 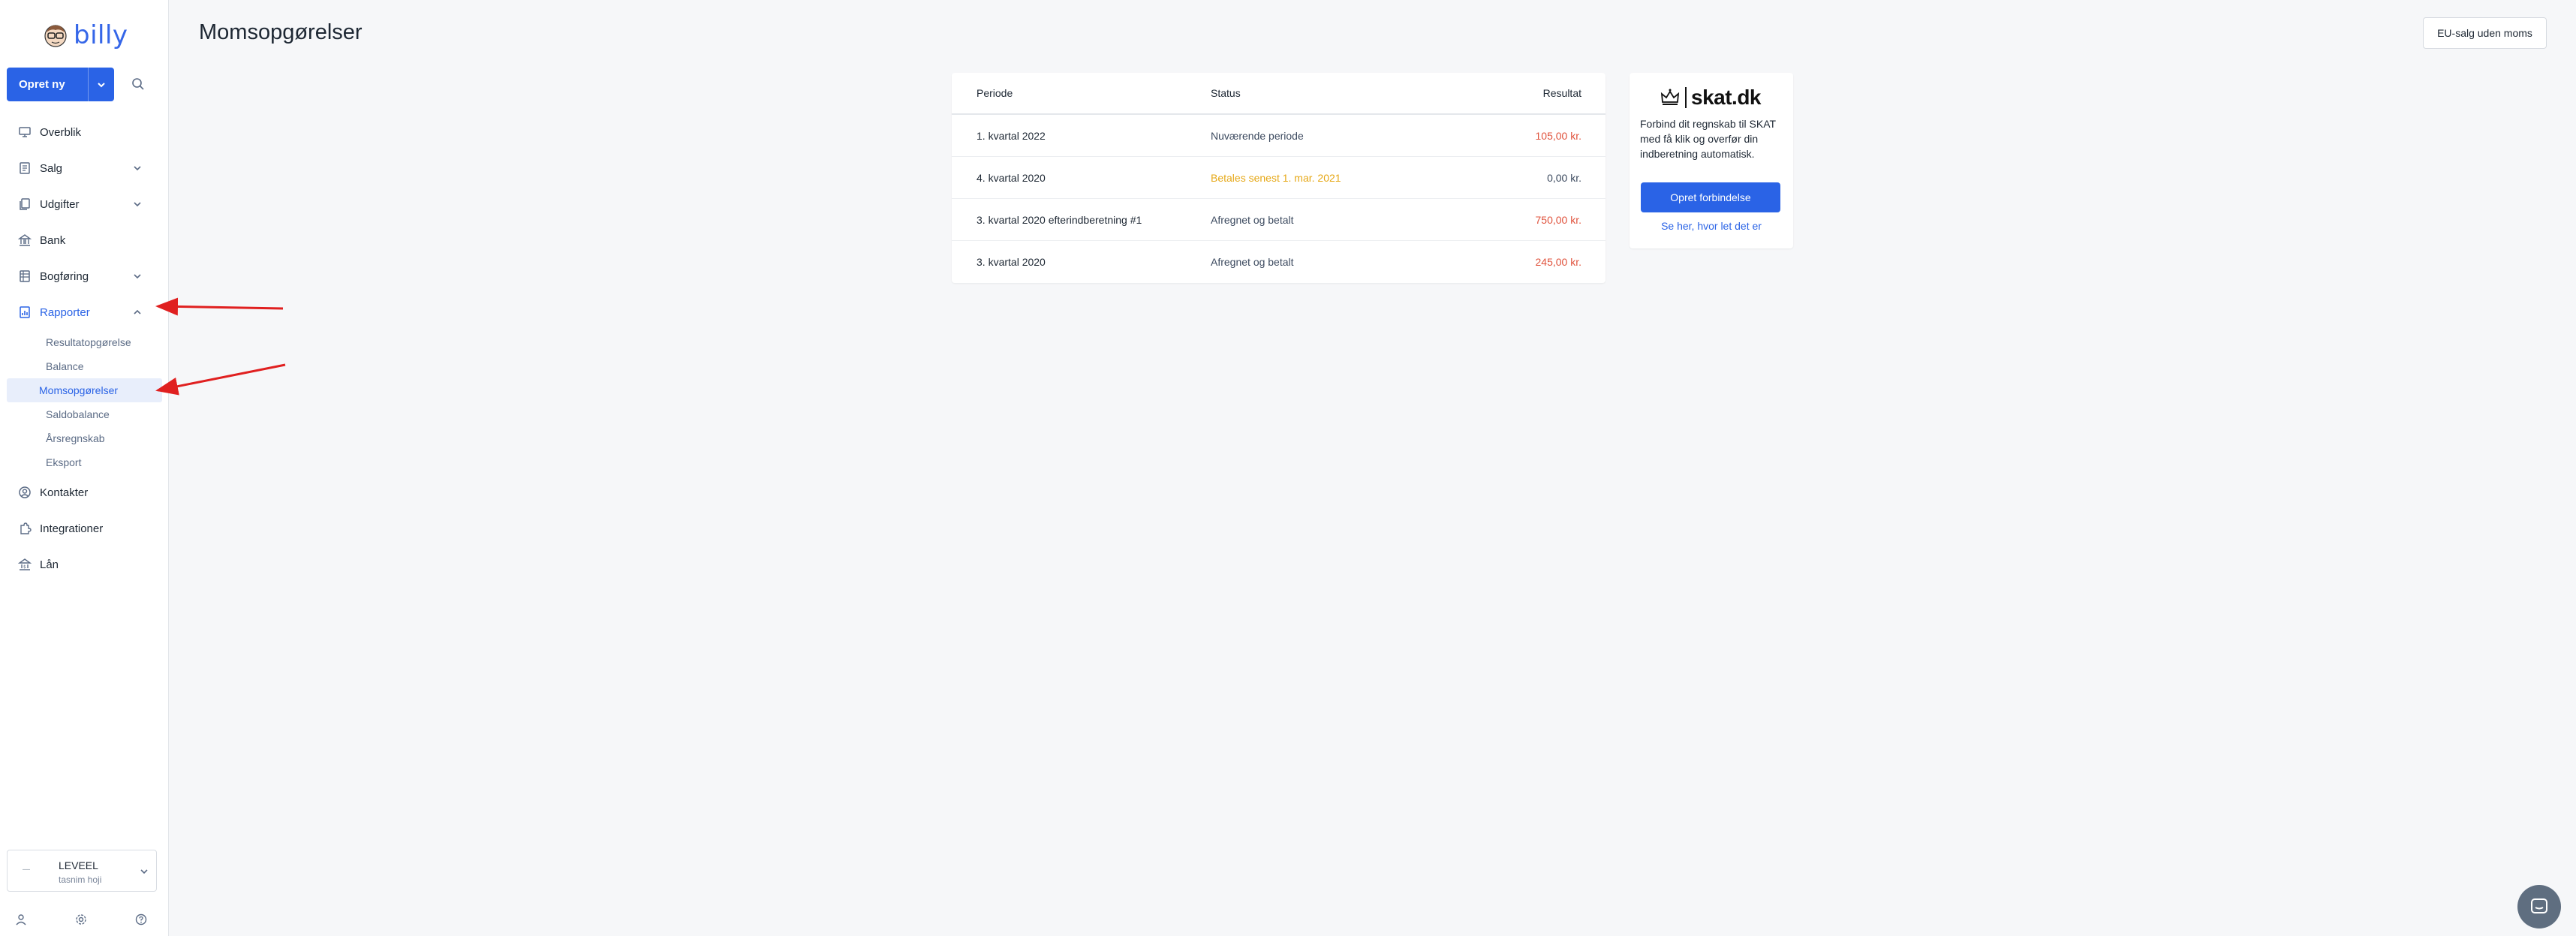 I want to click on logo-text: billy, so click(x=101, y=35).